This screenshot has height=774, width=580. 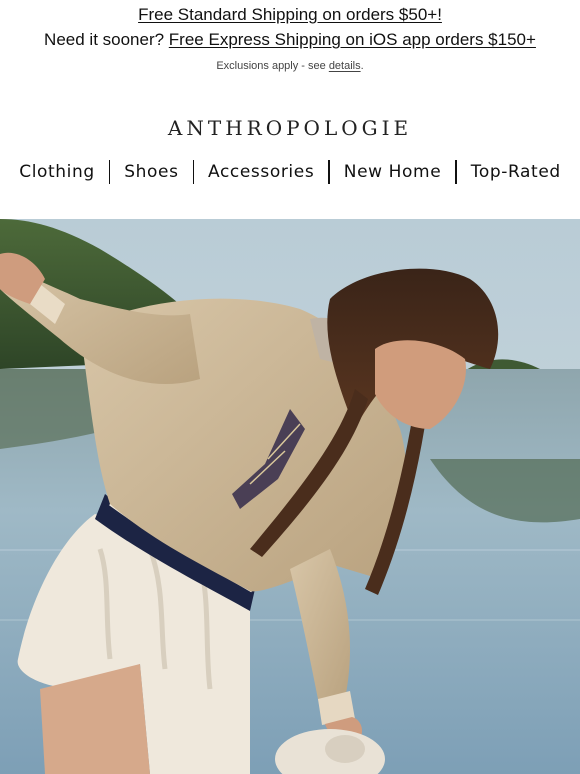 What do you see at coordinates (345, 66) in the screenshot?
I see `exclusions-details-link: details` at bounding box center [345, 66].